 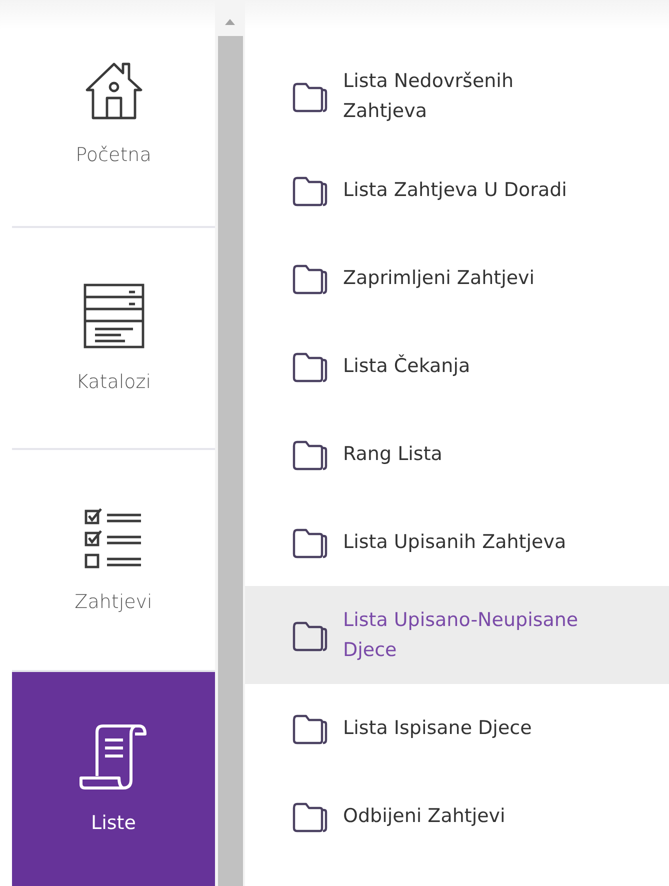 What do you see at coordinates (457, 728) in the screenshot?
I see `list-item: Lista Ispisane Djece` at bounding box center [457, 728].